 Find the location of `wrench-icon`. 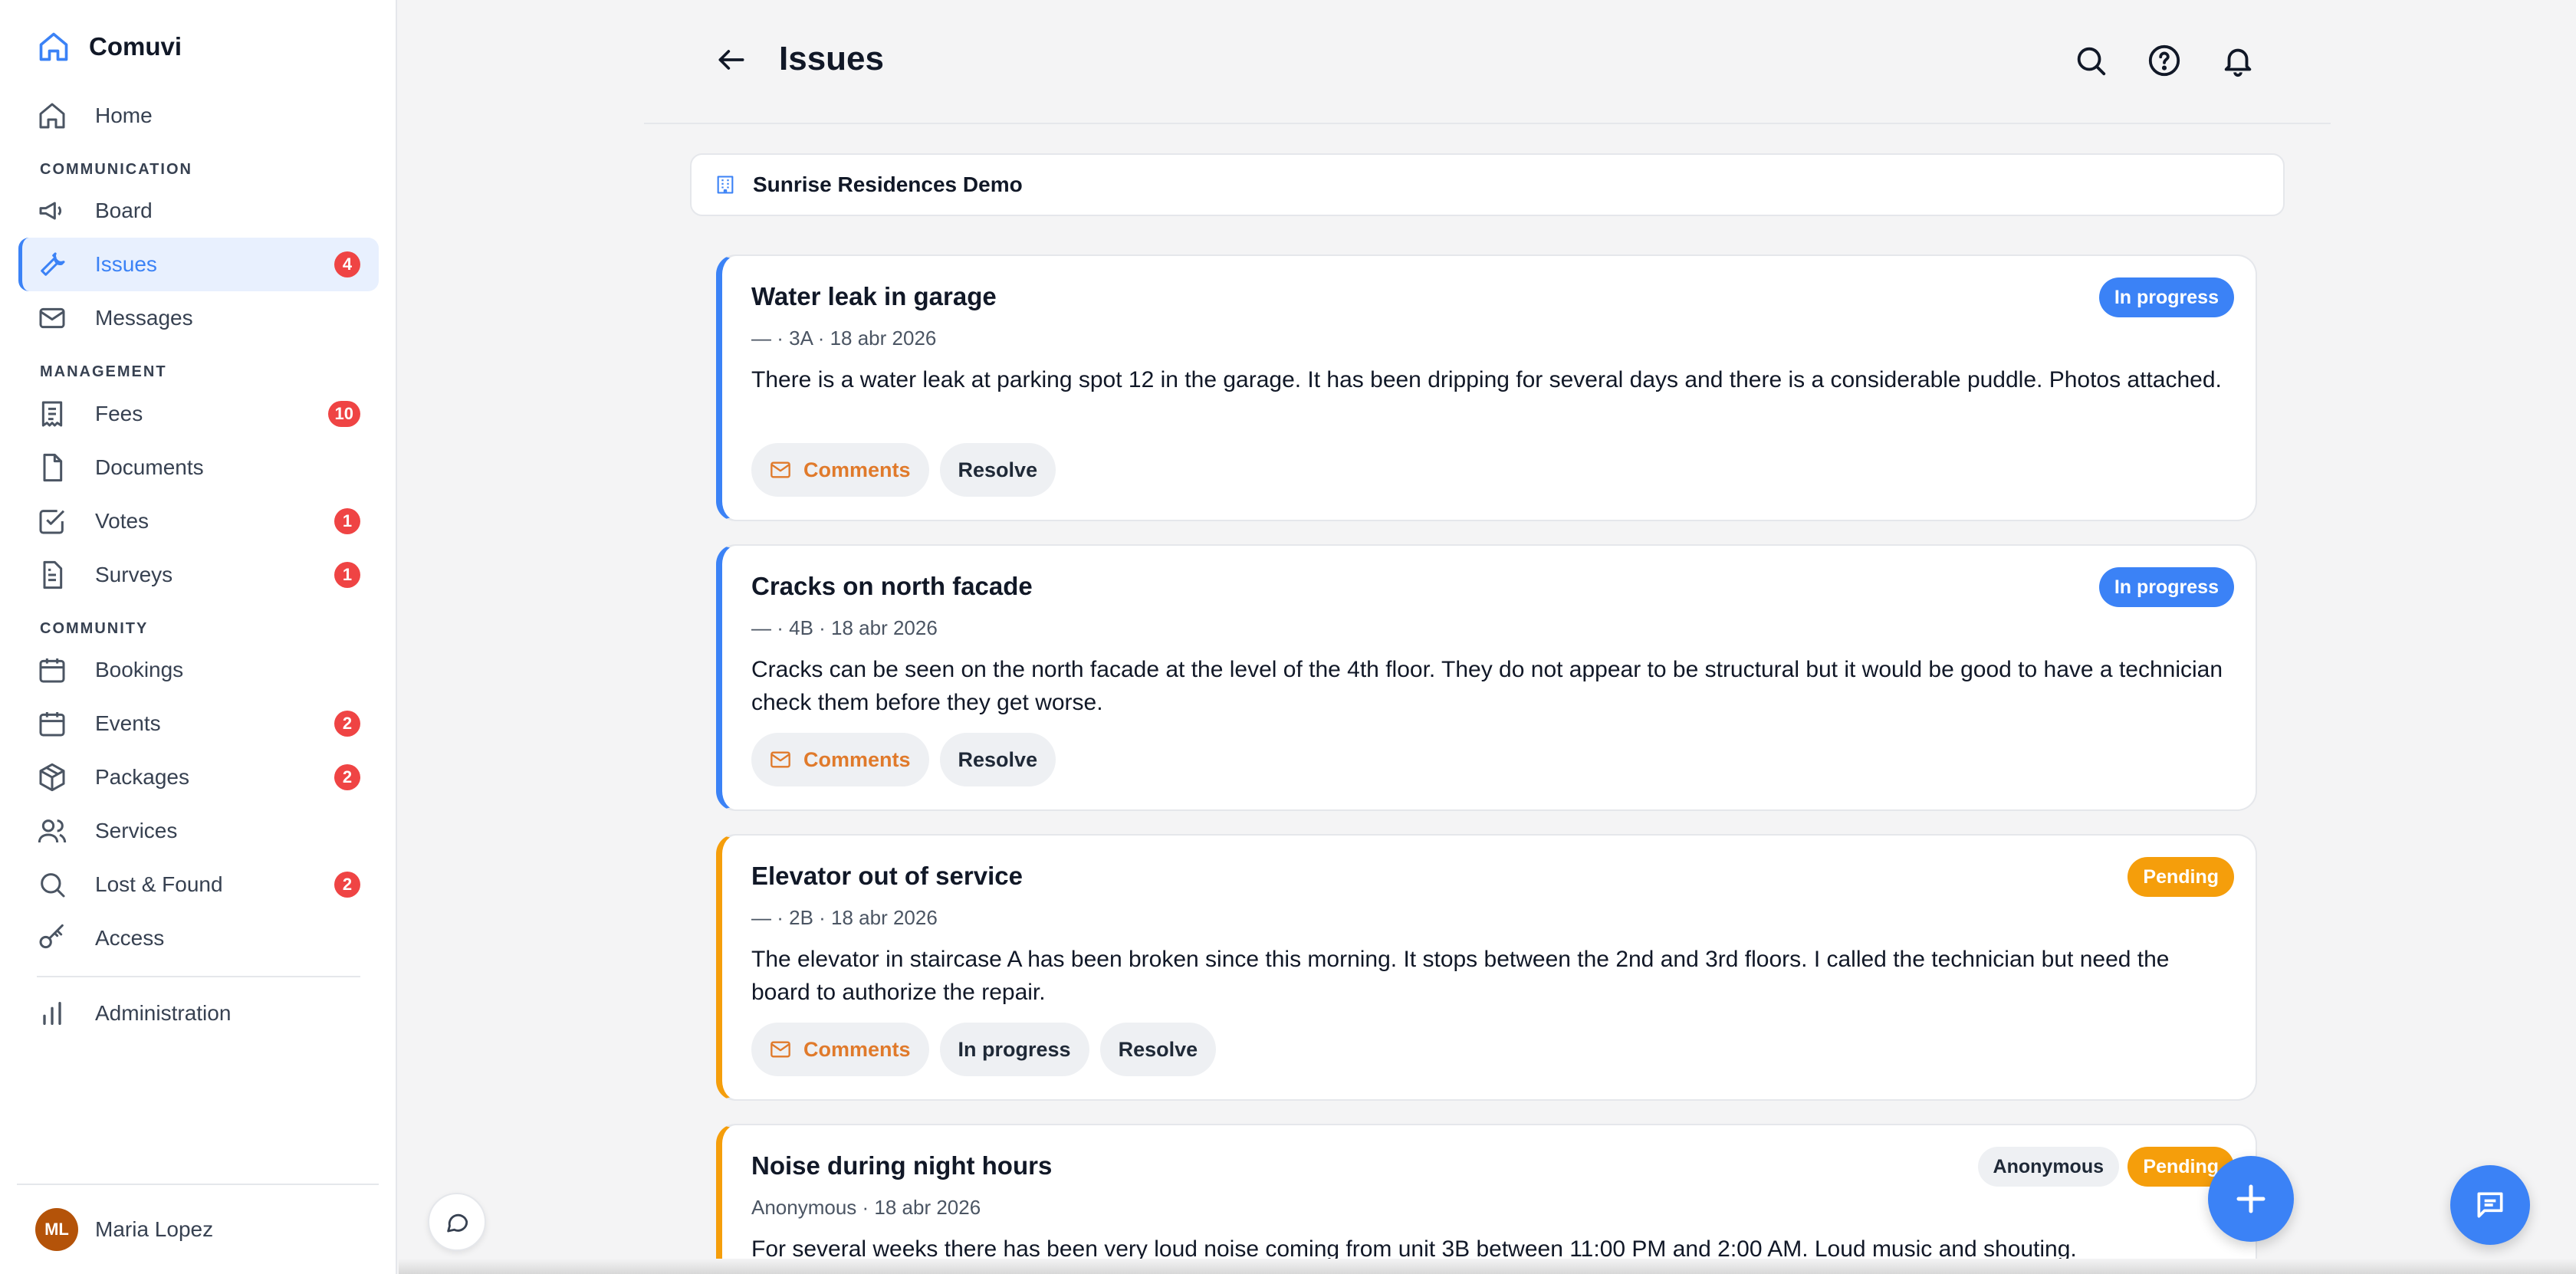

wrench-icon is located at coordinates (53, 264).